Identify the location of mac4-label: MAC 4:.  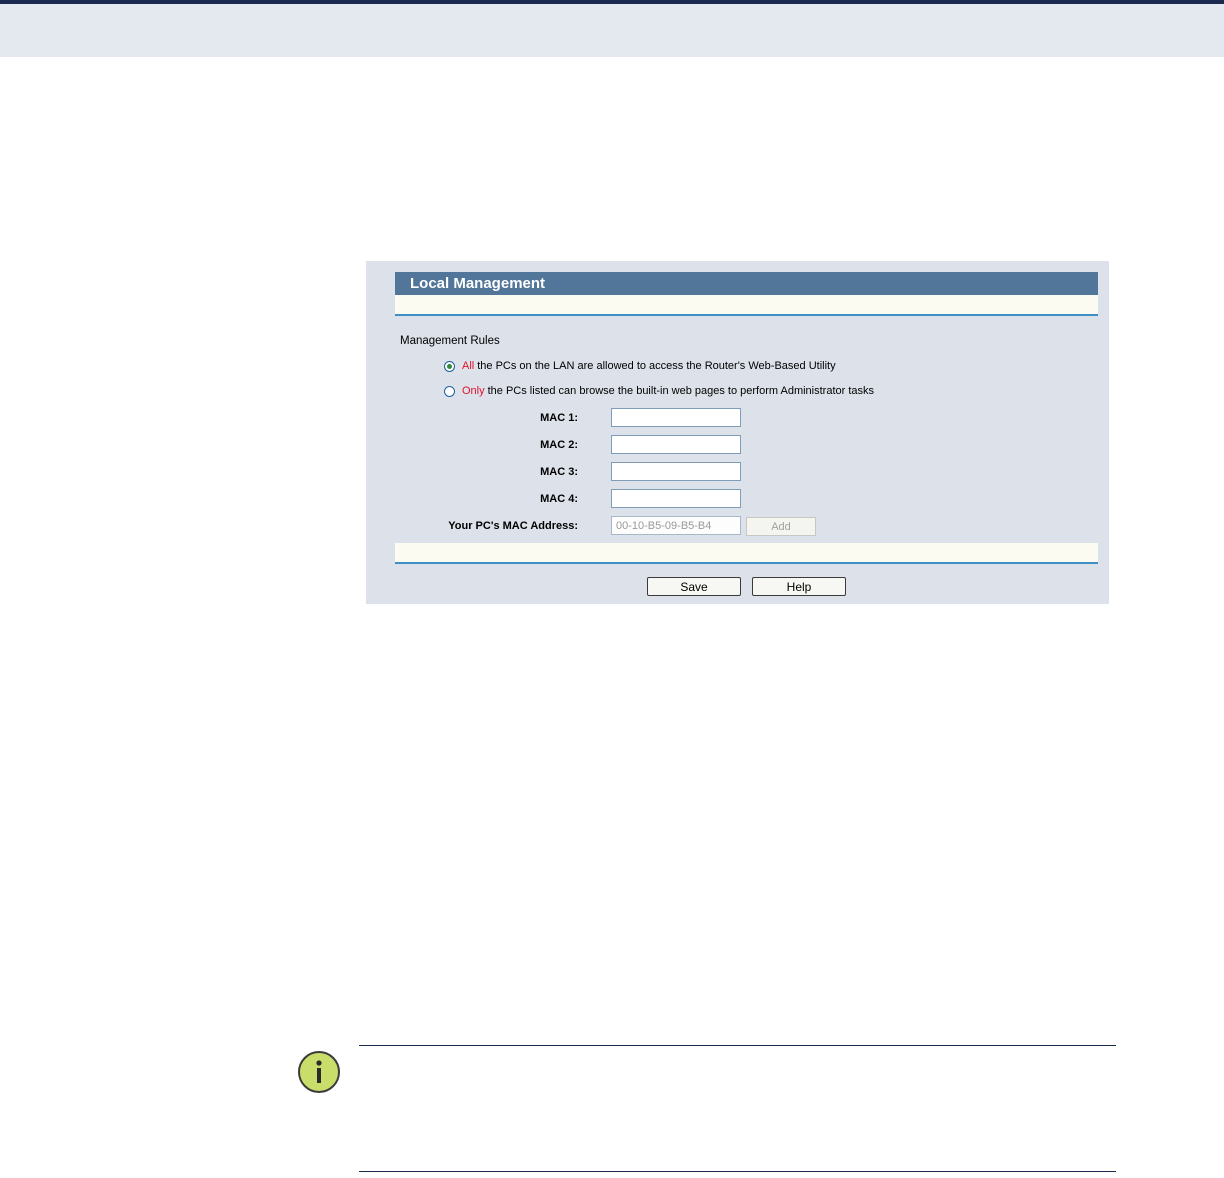
(559, 499).